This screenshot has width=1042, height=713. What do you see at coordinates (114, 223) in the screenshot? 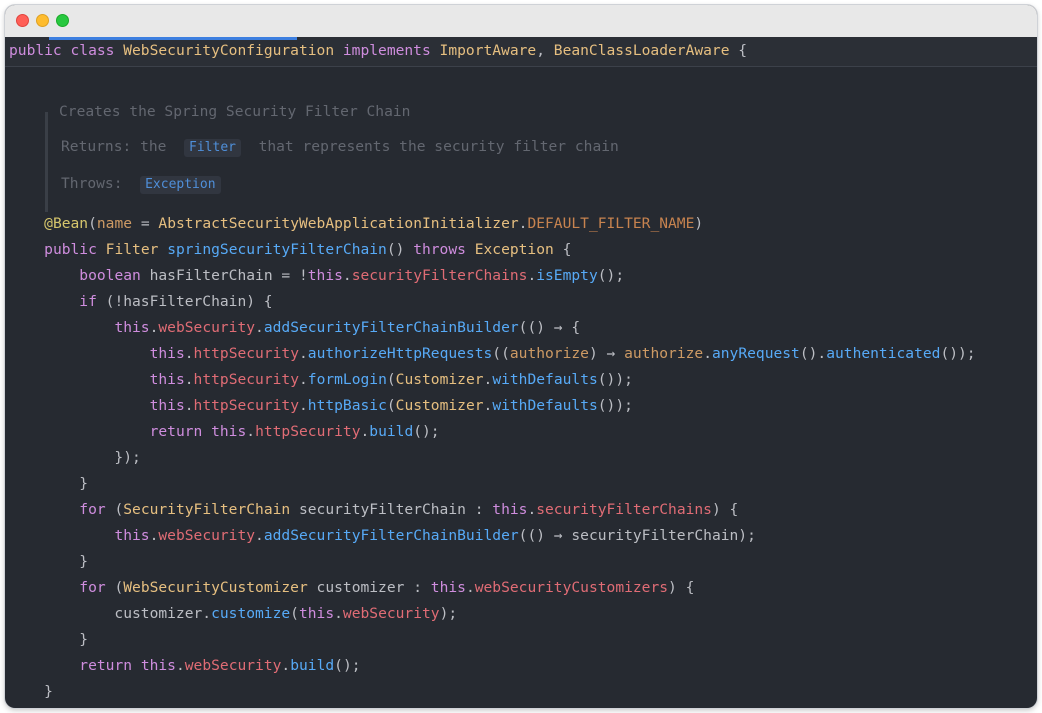
I see `code-token: name` at bounding box center [114, 223].